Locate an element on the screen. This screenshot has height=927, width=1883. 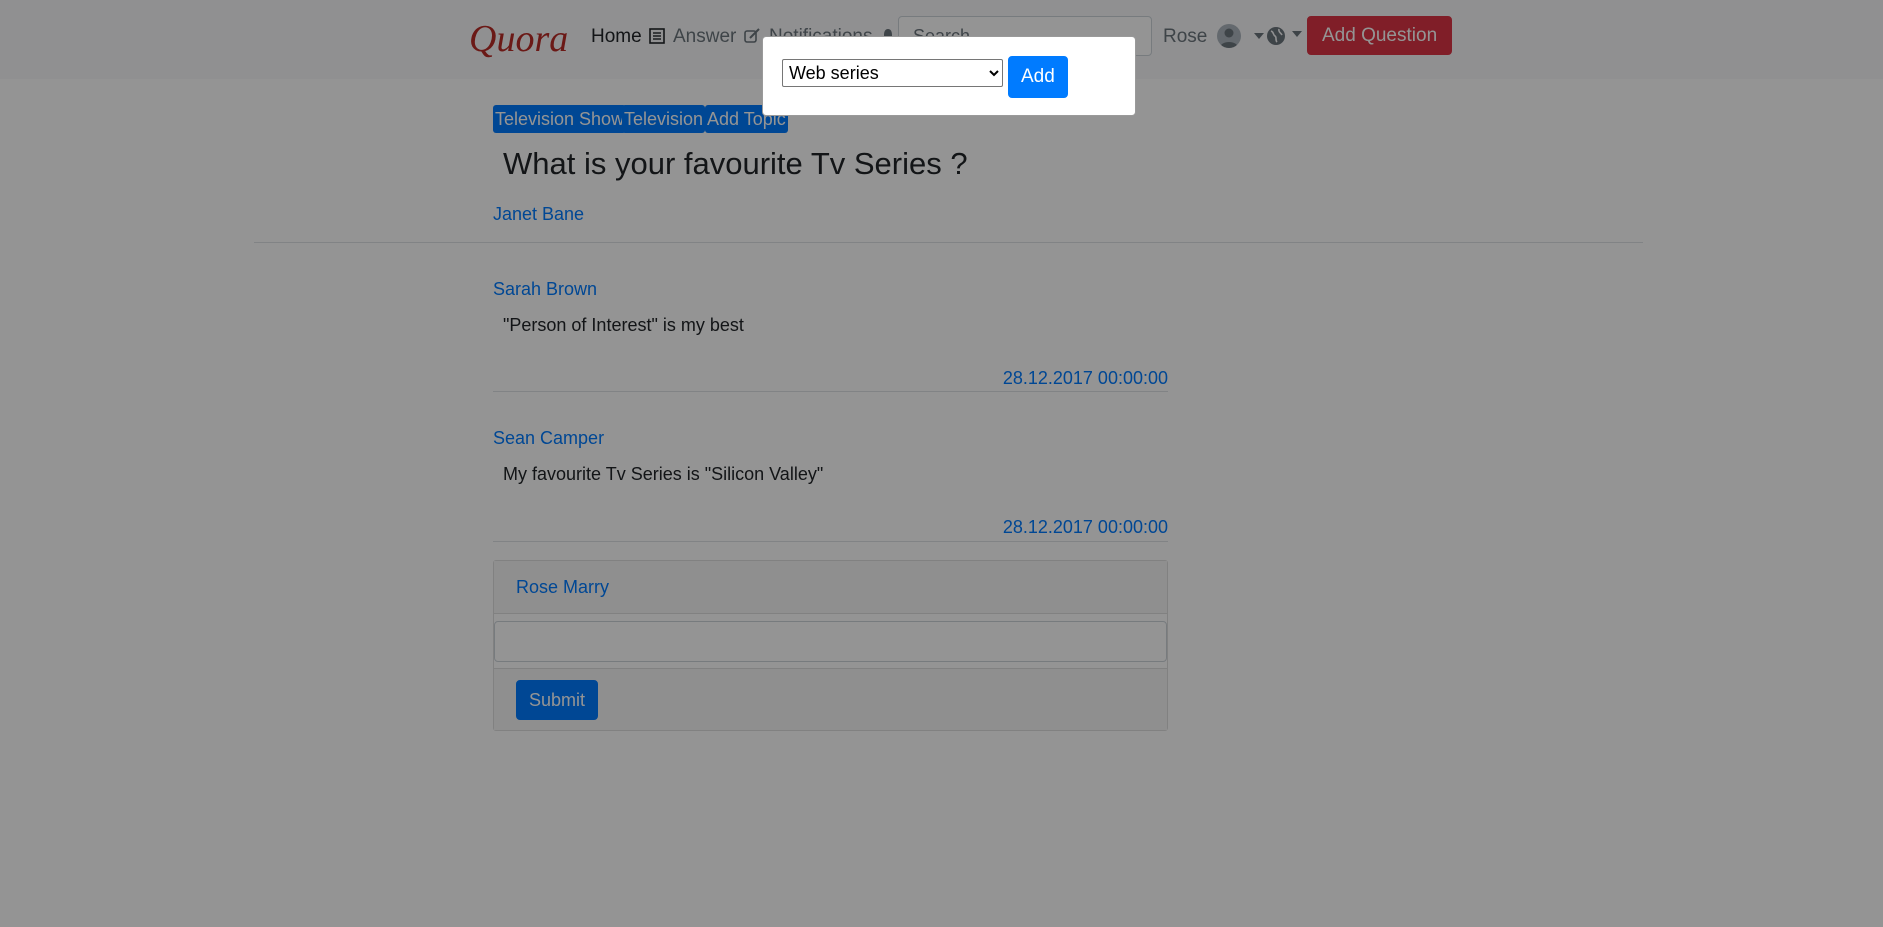
topic-select: Web series is located at coordinates (892, 73).